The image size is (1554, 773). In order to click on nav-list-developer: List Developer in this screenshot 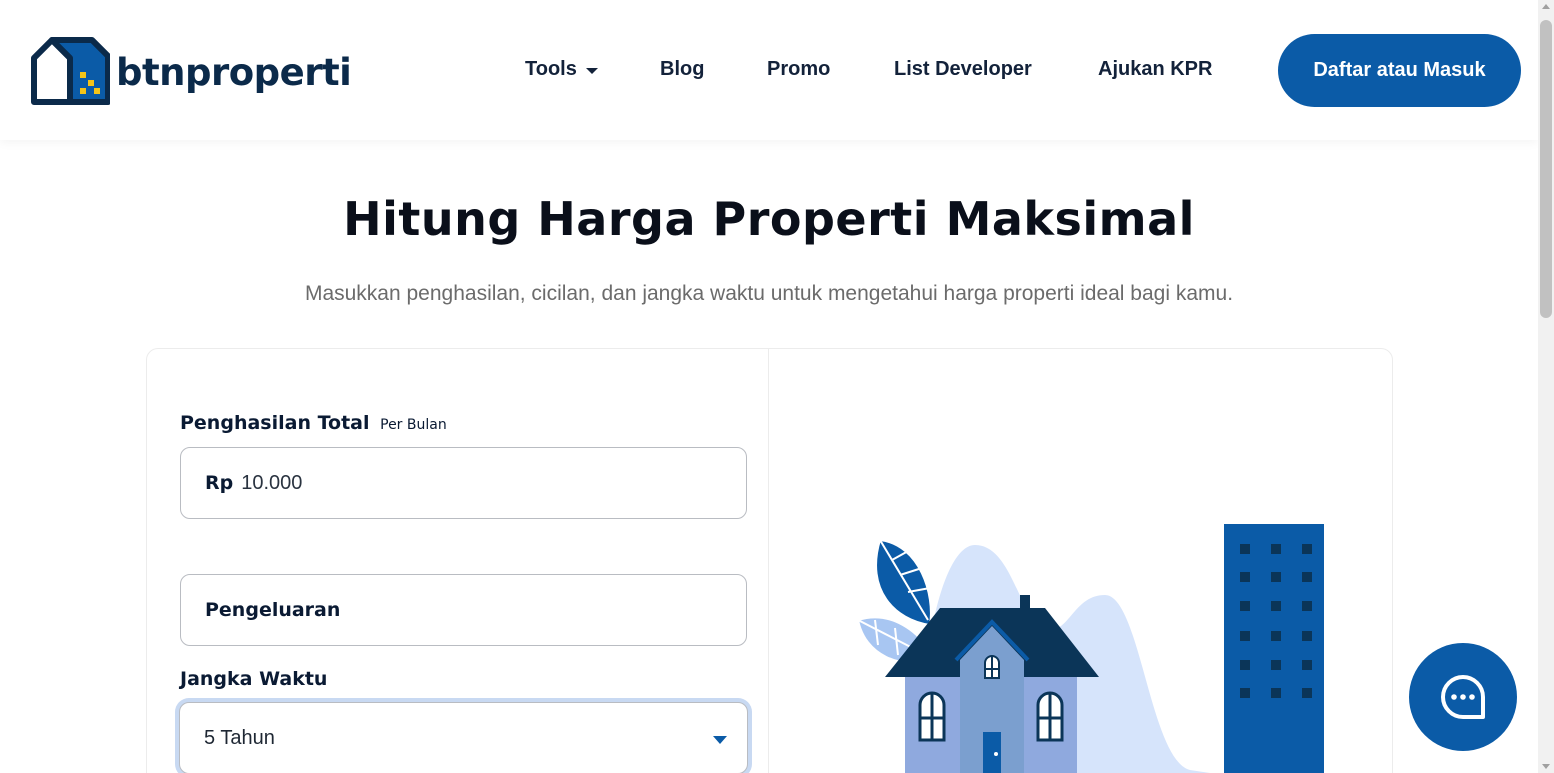, I will do `click(963, 69)`.